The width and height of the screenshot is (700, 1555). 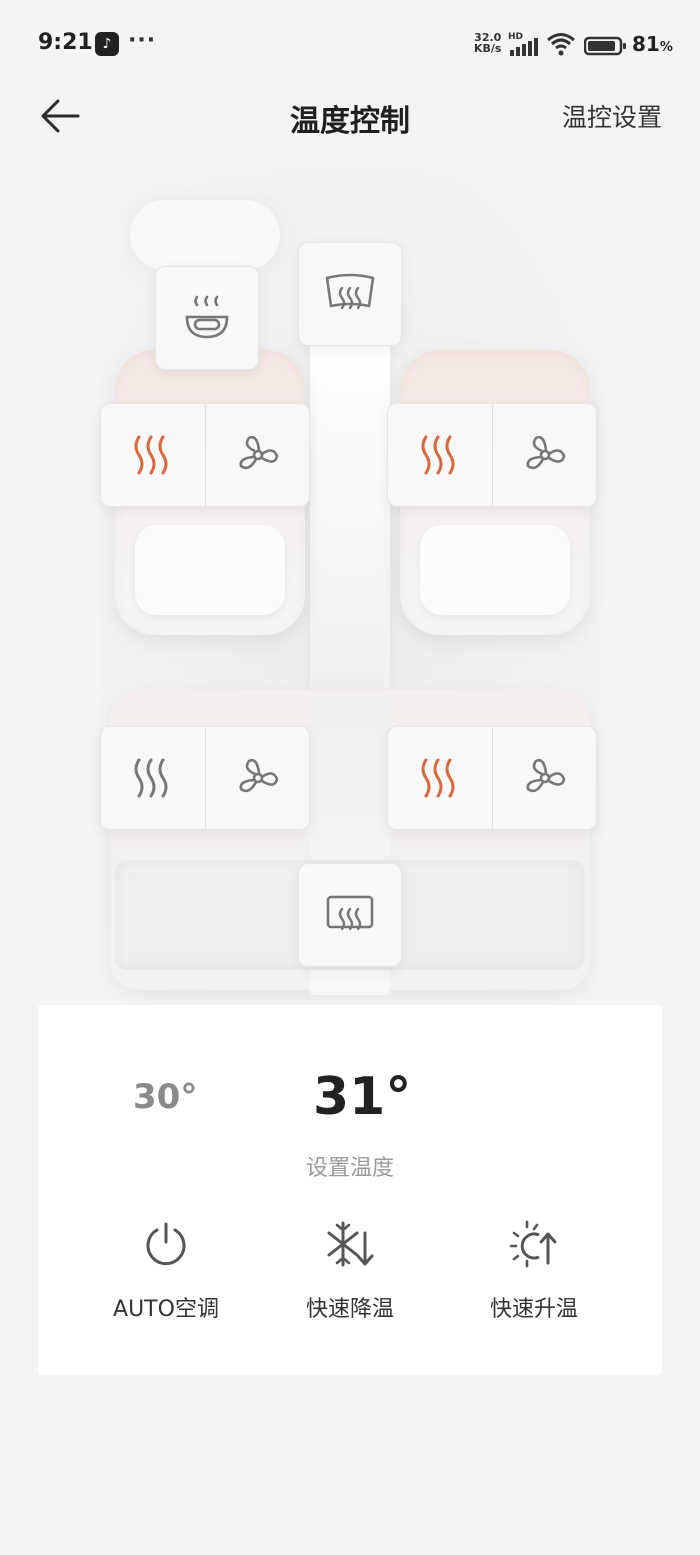 I want to click on front-left-seat-controls, so click(x=205, y=455).